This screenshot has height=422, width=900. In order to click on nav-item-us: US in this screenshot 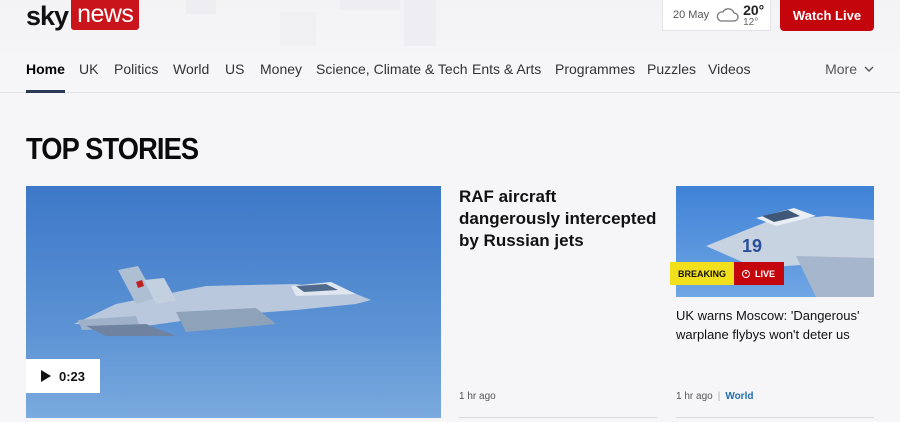, I will do `click(234, 75)`.